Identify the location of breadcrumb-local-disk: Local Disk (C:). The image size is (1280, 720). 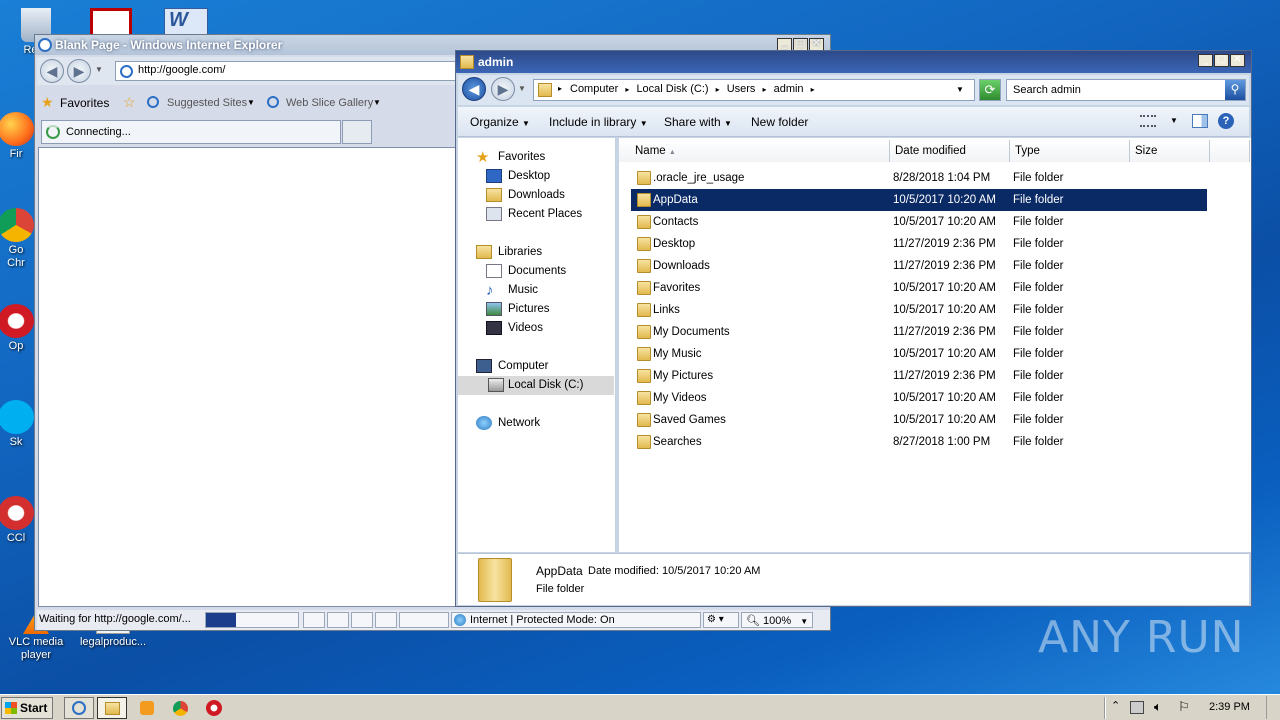
(672, 89).